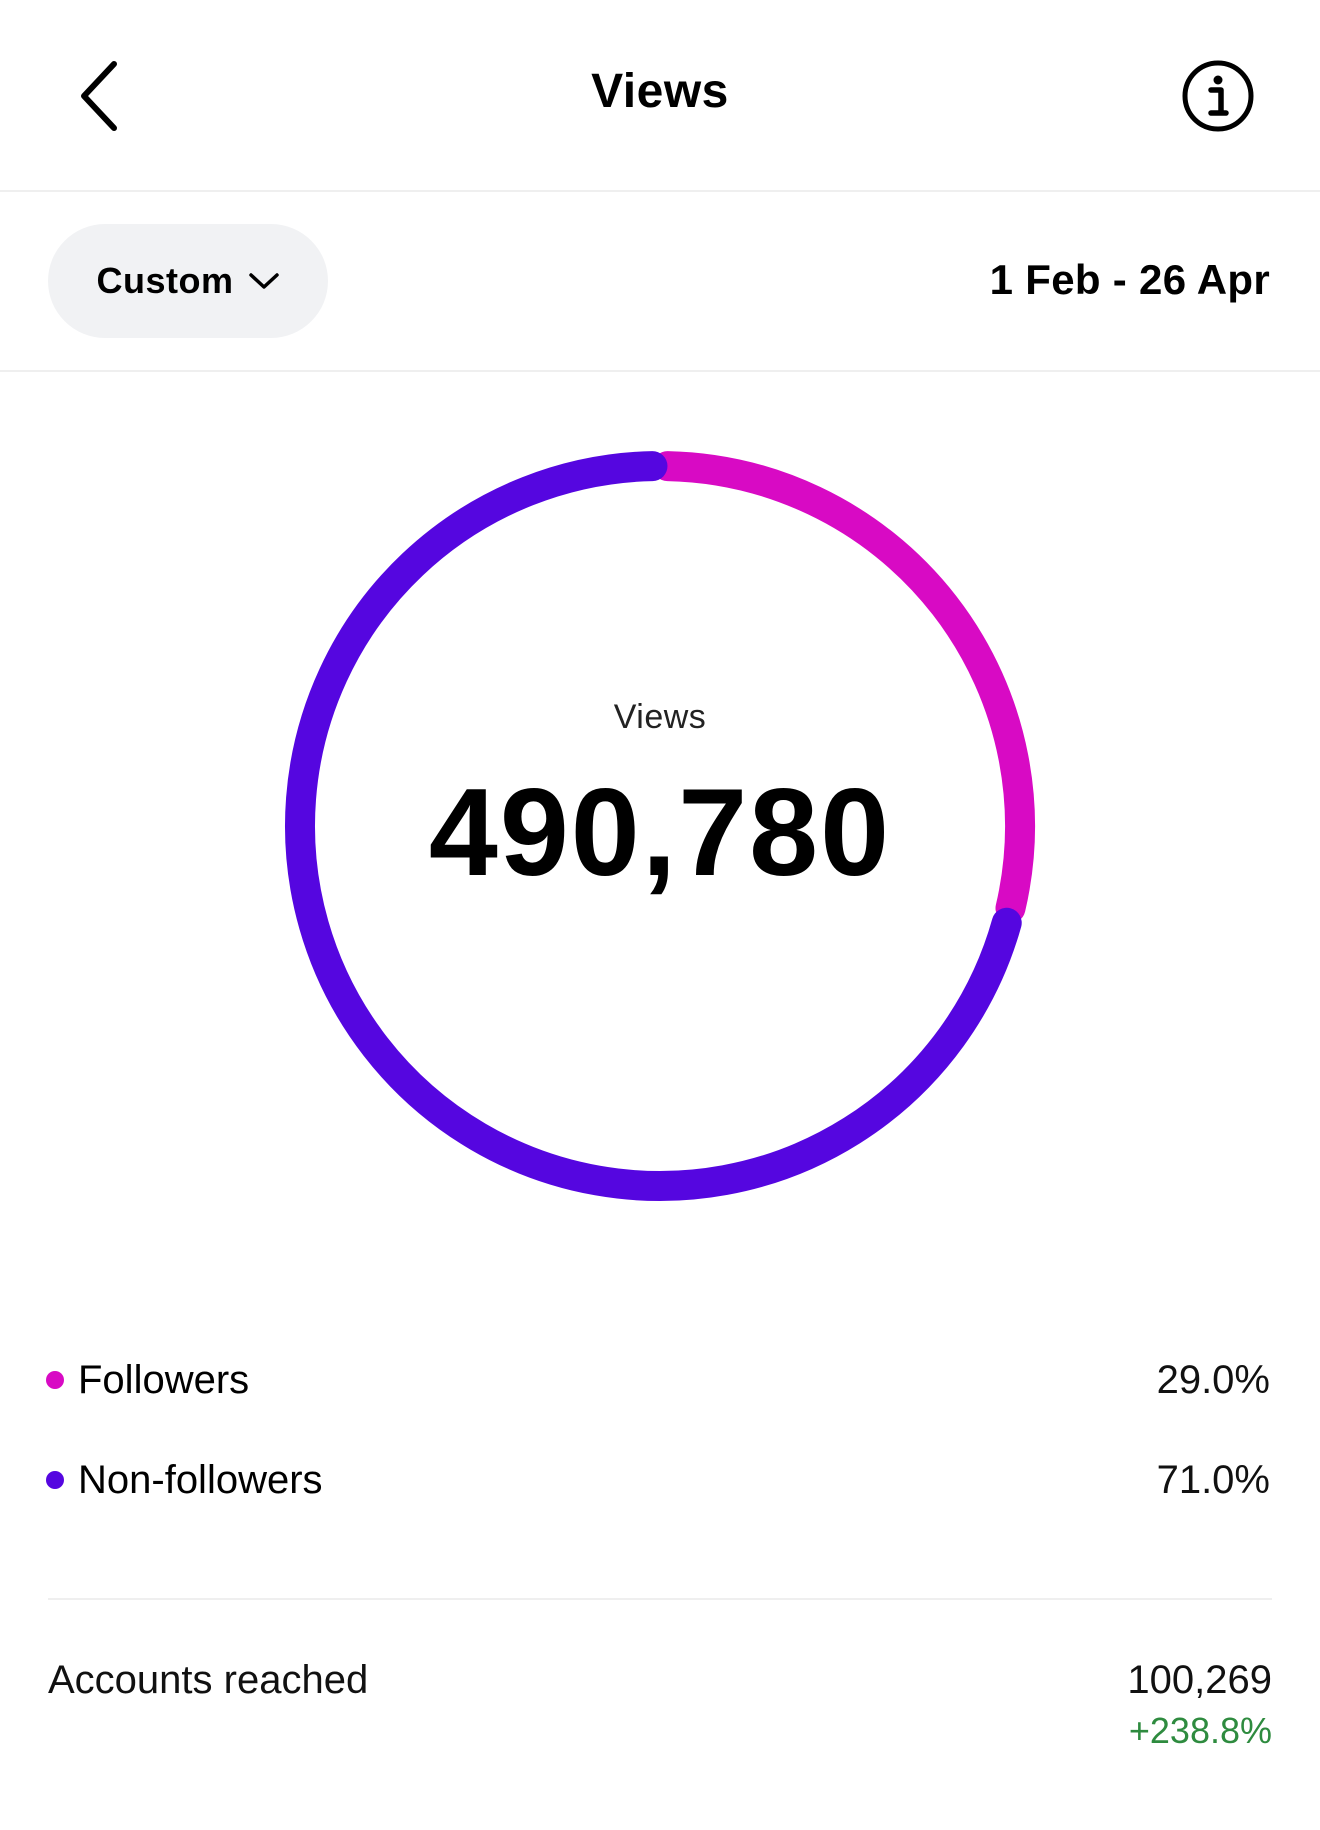 The image size is (1320, 1830). What do you see at coordinates (660, 282) in the screenshot?
I see `filter-bar: Custom 1 Feb - 26 Apr` at bounding box center [660, 282].